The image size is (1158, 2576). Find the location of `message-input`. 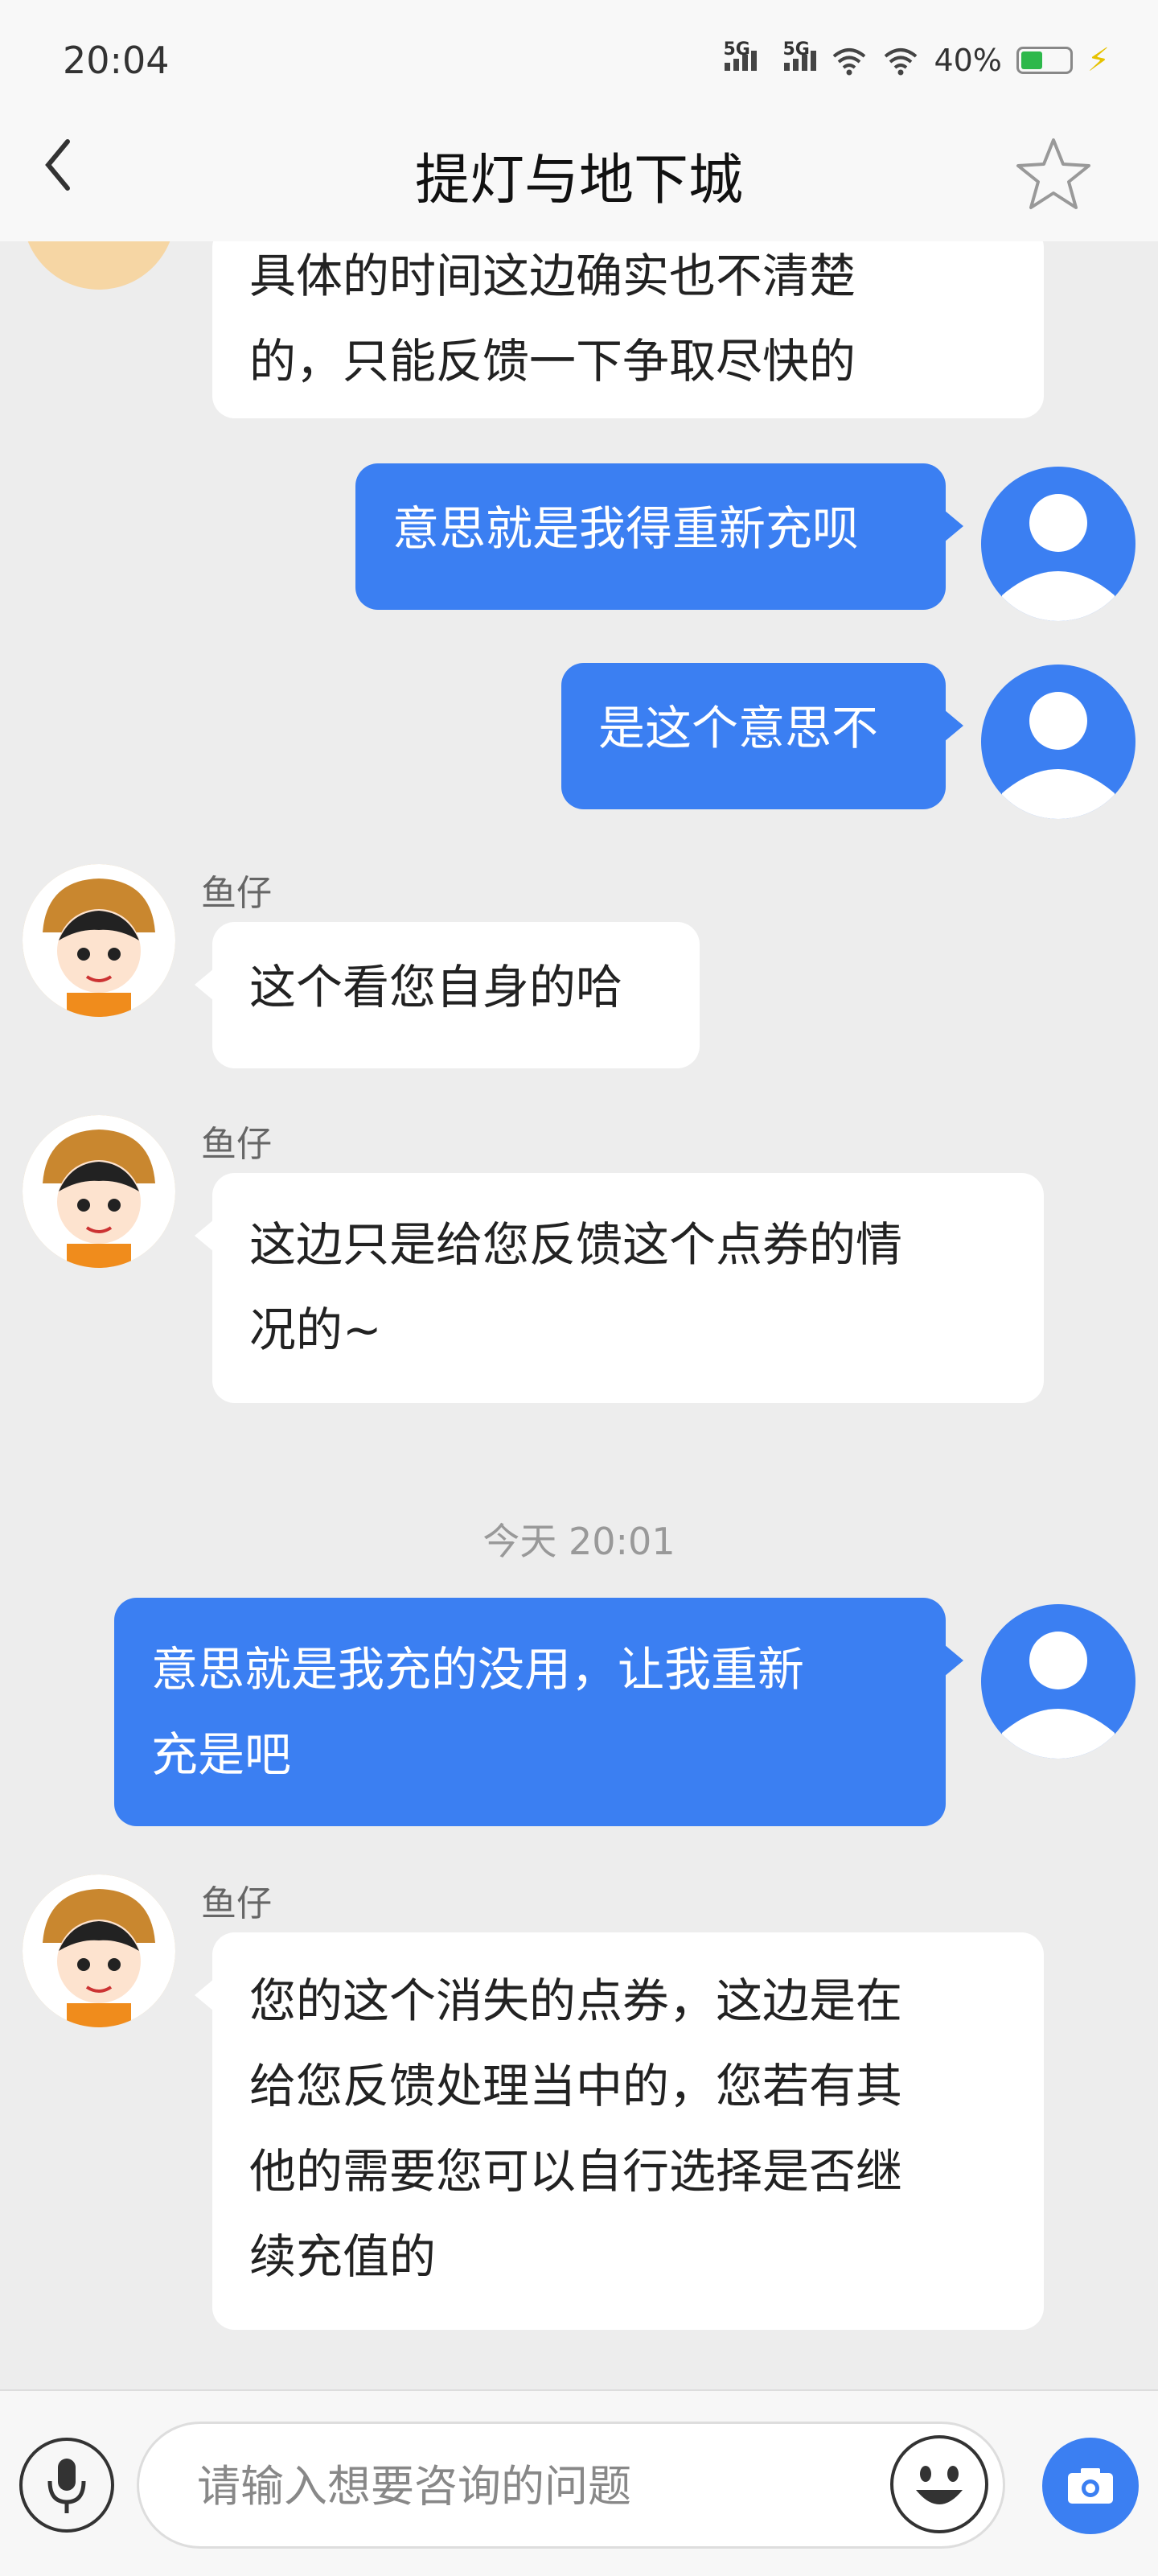

message-input is located at coordinates (518, 2486).